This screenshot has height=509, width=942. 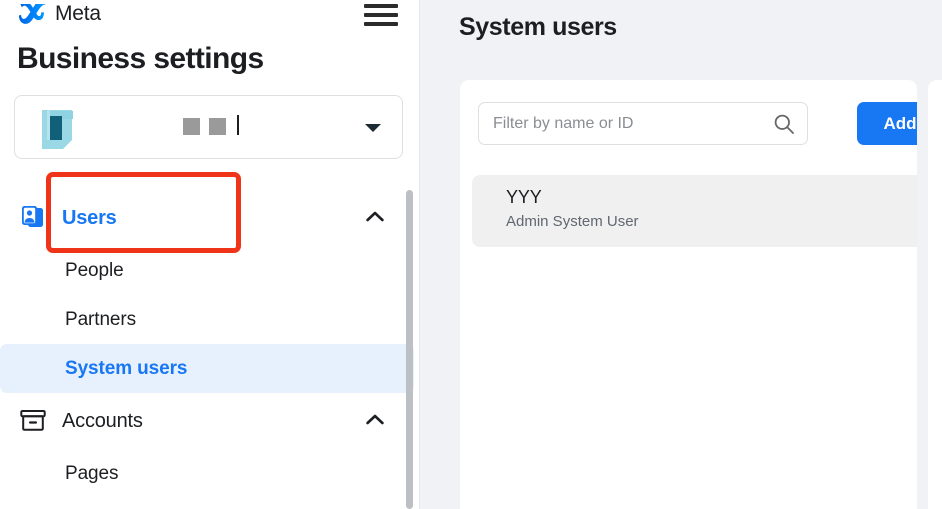 I want to click on sidebar-group-label: Users, so click(x=89, y=217).